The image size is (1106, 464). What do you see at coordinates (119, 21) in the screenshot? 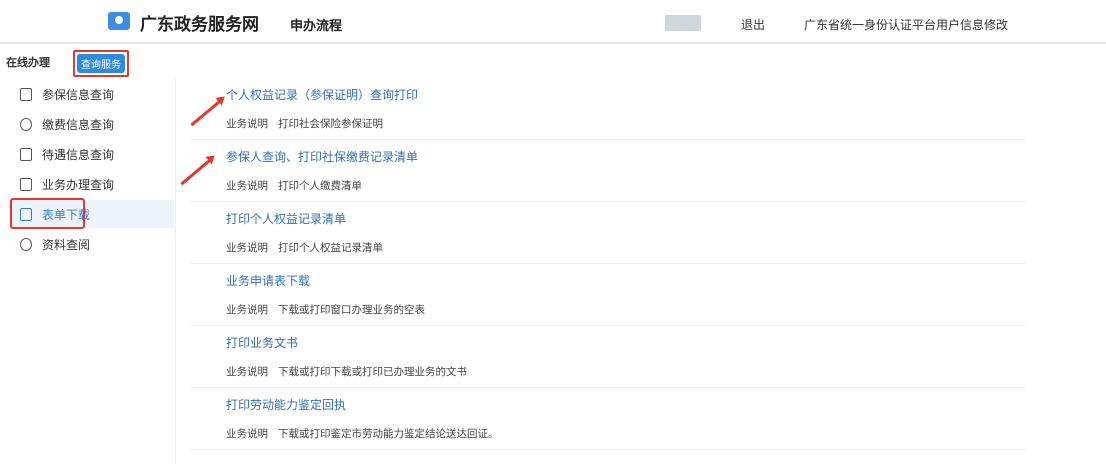
I see `site-logo-icon` at bounding box center [119, 21].